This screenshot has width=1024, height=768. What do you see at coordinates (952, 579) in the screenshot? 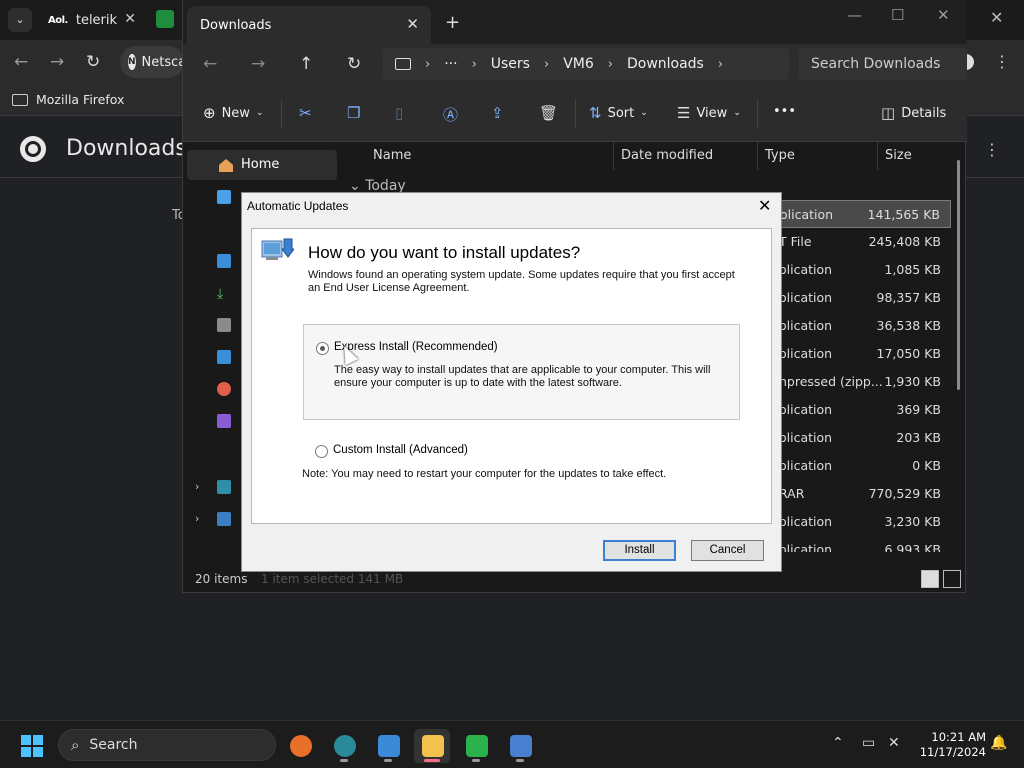
I see `tiles-view-icon` at bounding box center [952, 579].